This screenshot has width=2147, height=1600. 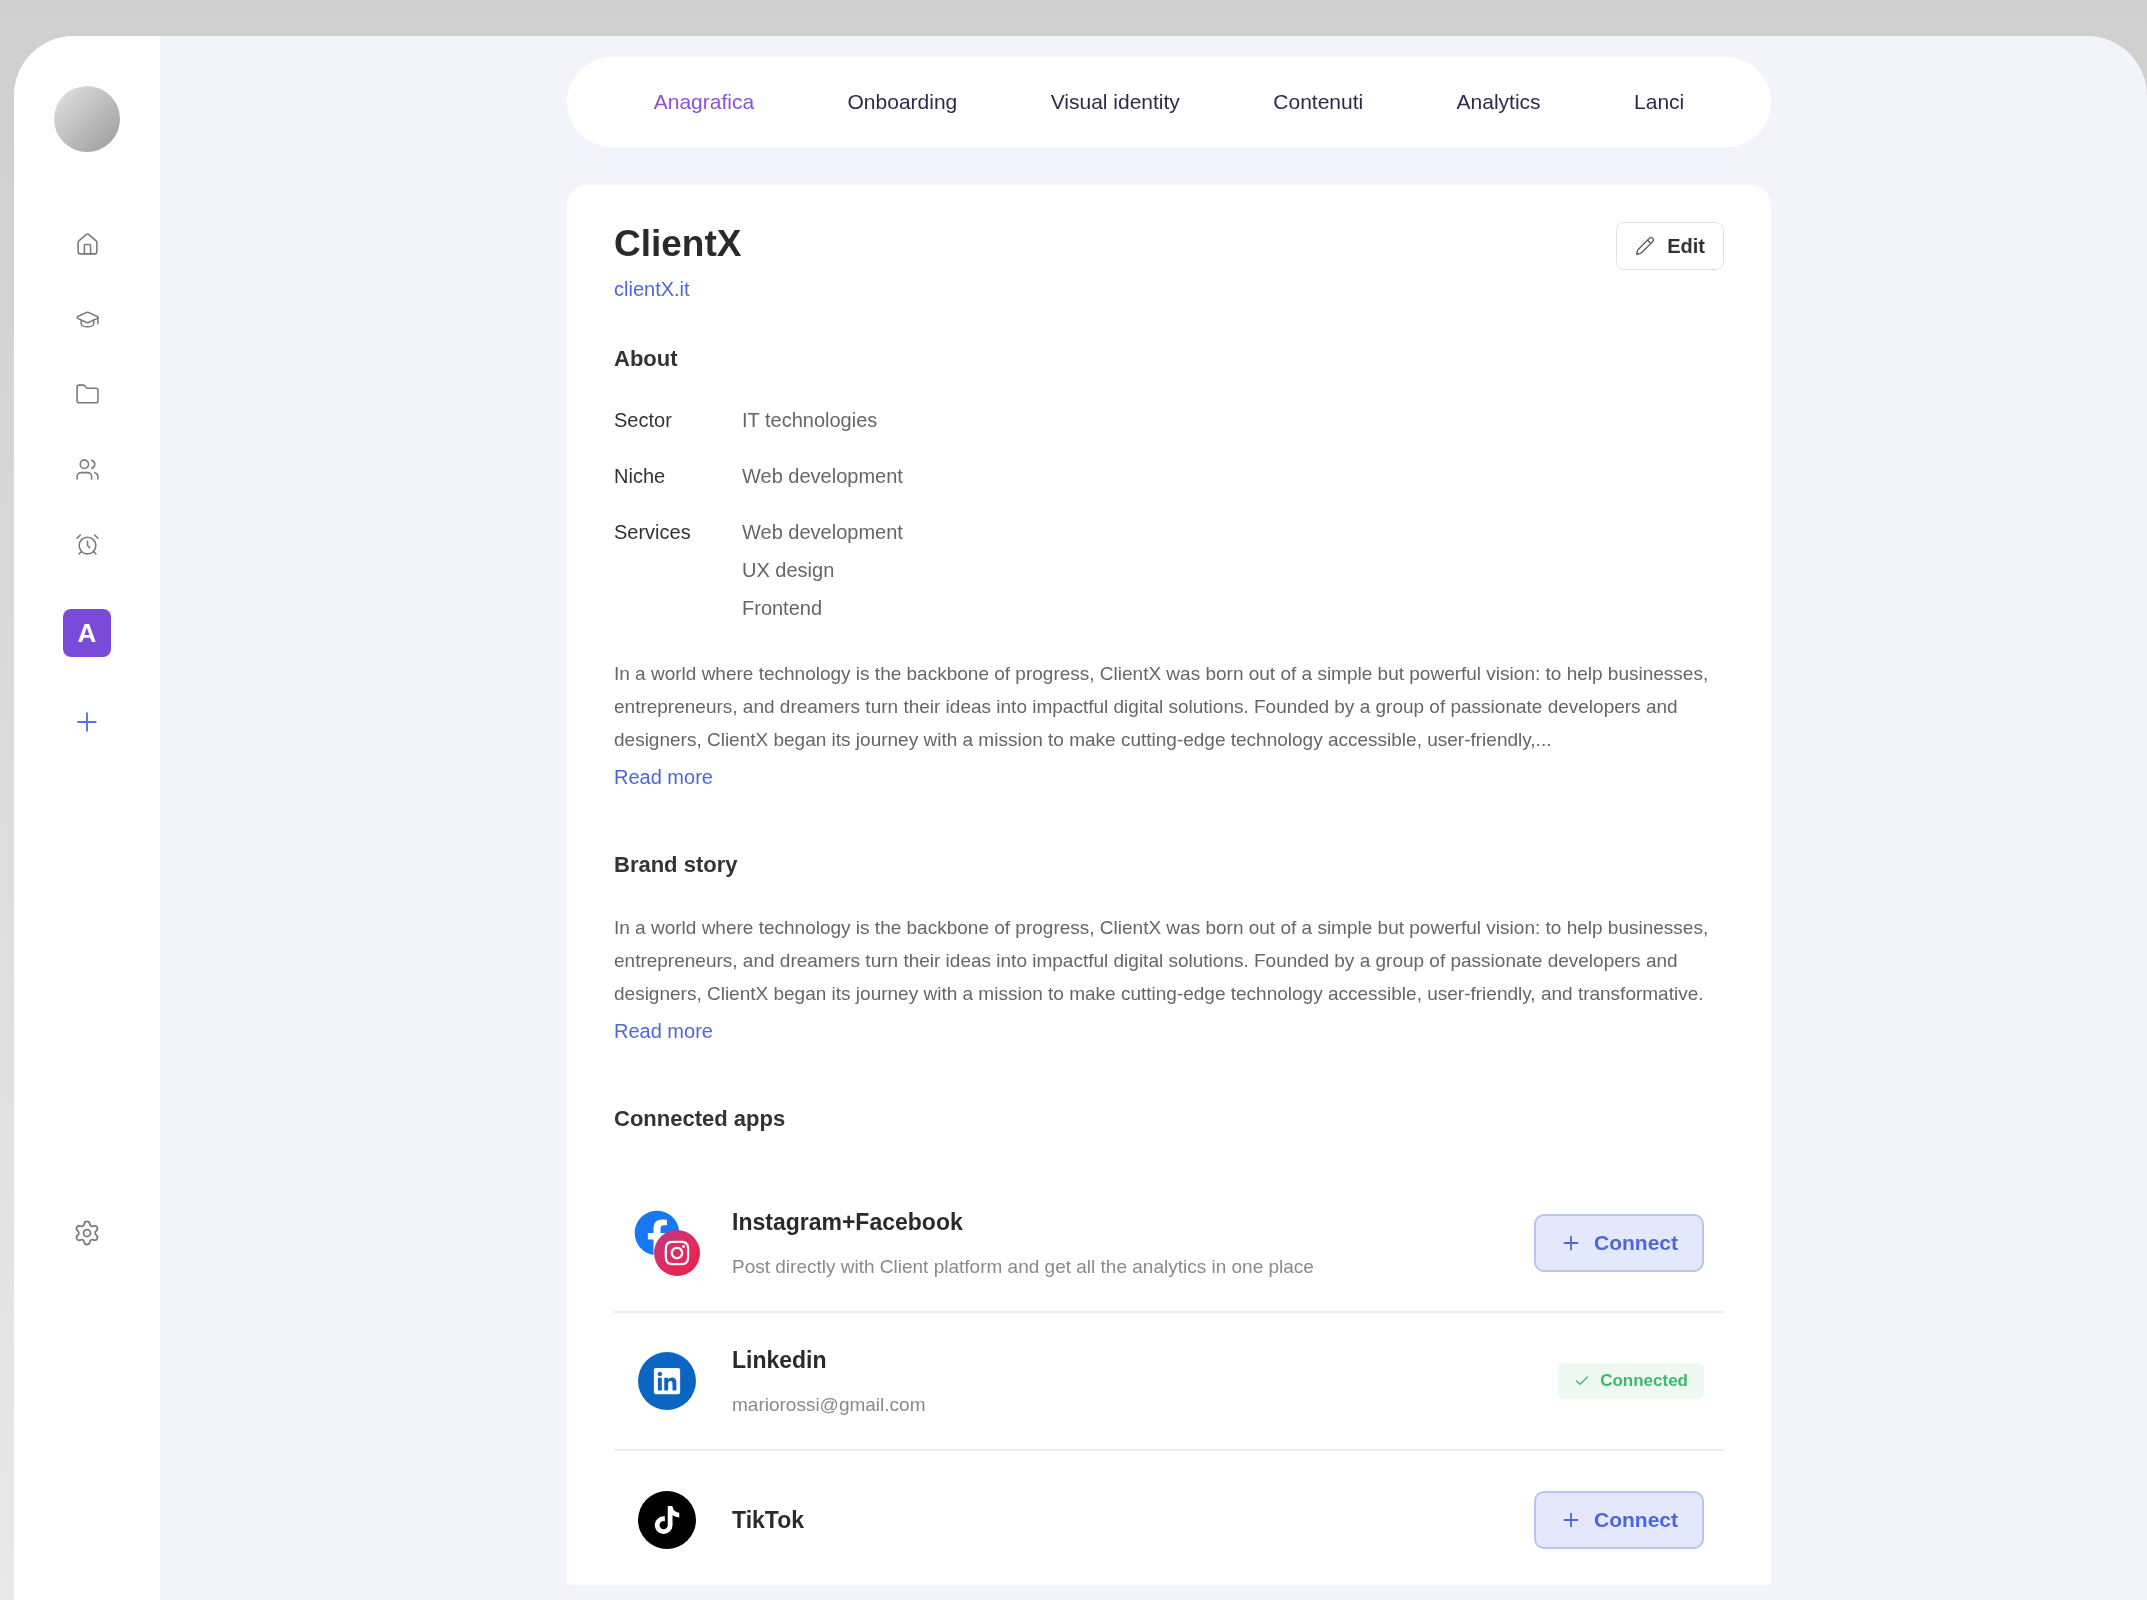 I want to click on website-link: clientX.it, so click(x=652, y=289).